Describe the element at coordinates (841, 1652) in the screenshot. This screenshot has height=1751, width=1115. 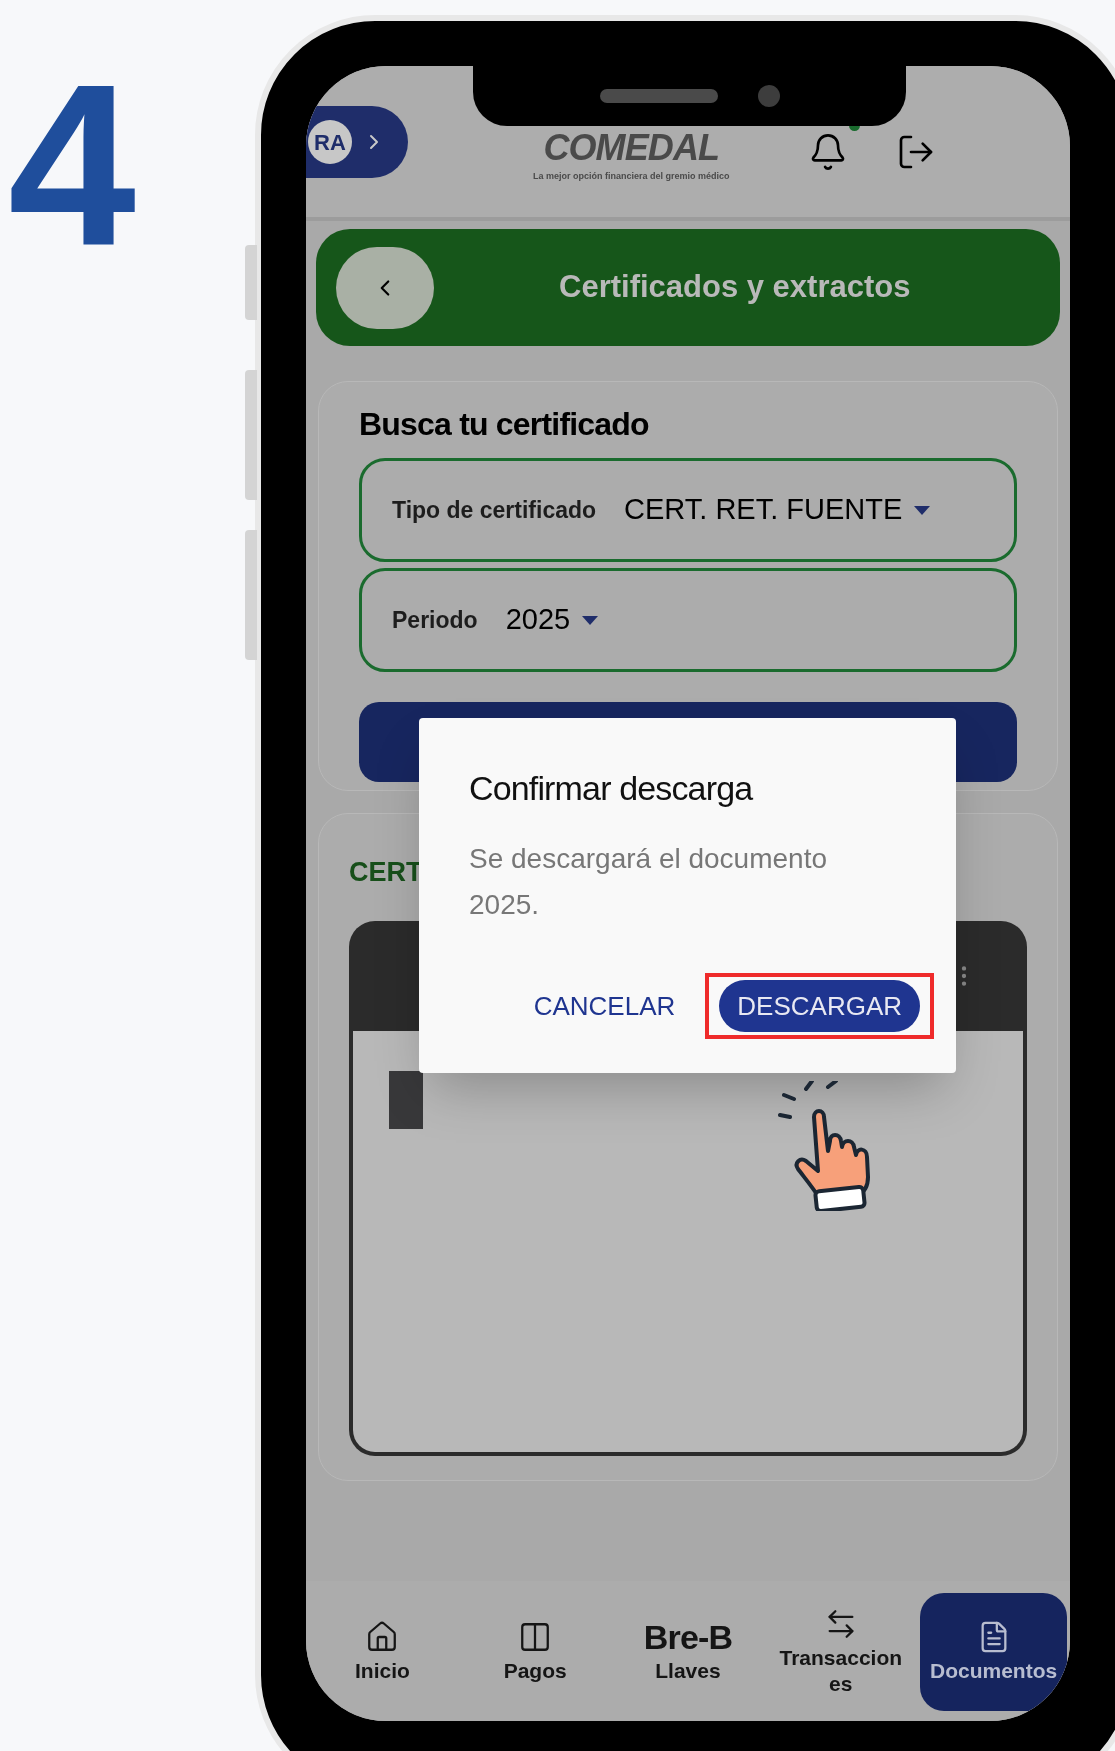
I see `nav-tab: Transacciones` at that location.